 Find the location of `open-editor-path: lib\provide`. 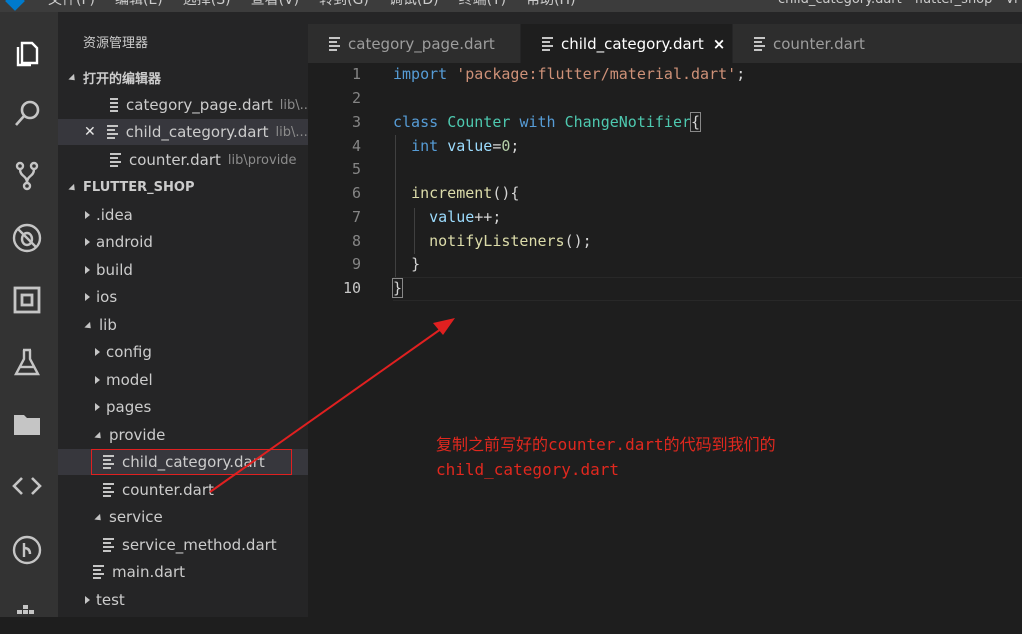

open-editor-path: lib\provide is located at coordinates (262, 160).